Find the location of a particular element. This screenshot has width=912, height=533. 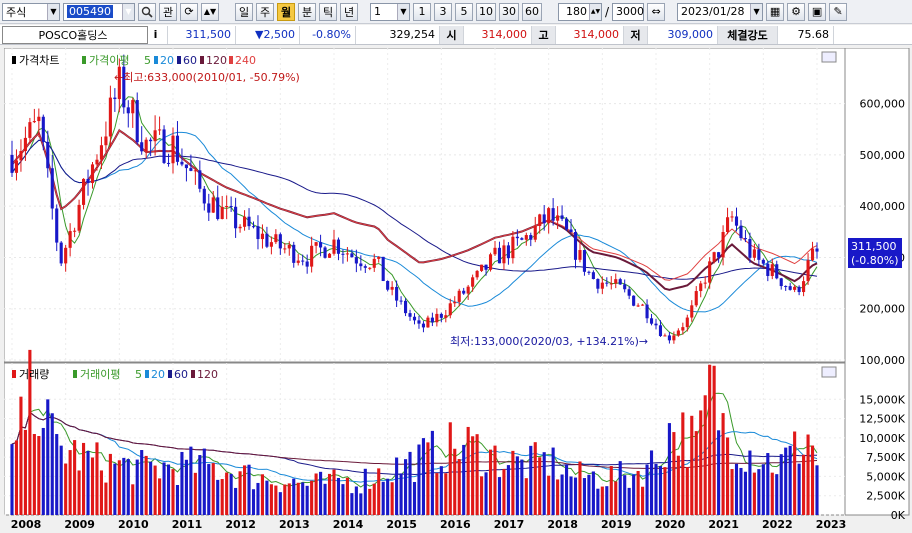

stock-code-input: 005490 ▼ is located at coordinates (99, 11).